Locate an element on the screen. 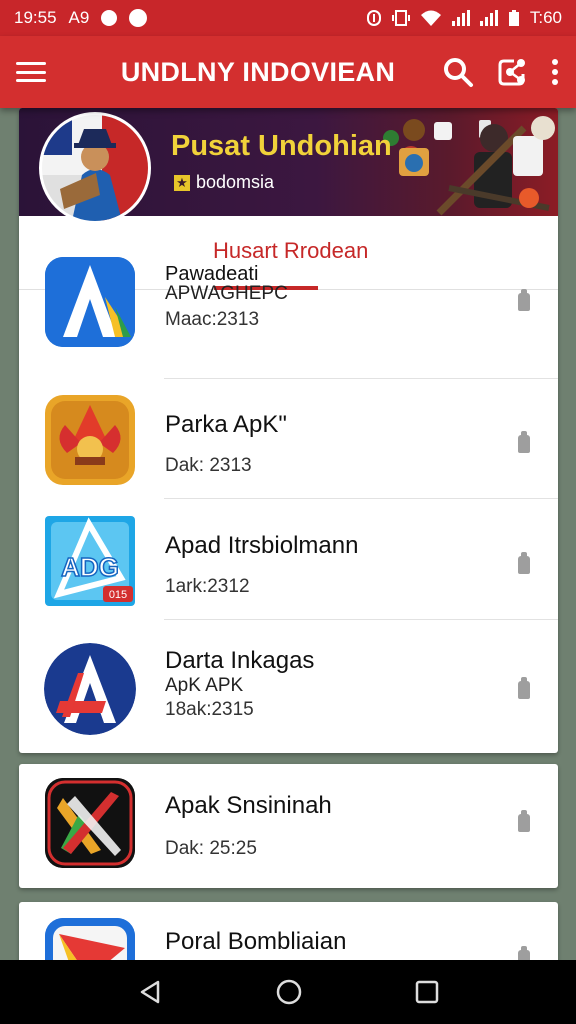  list-item: Parka ApK" Dak: 2313 is located at coordinates (288, 439).